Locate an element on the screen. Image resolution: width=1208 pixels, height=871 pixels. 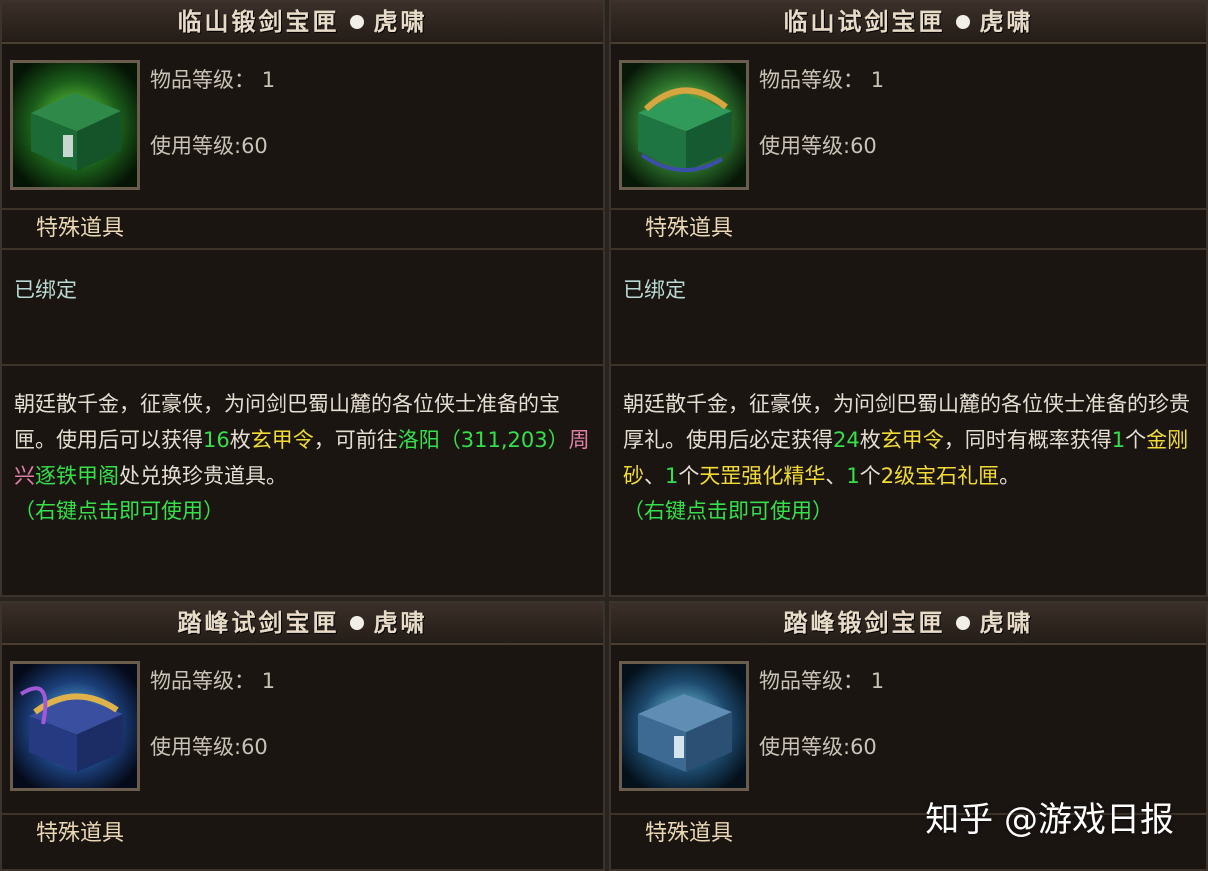
desc-text: 处兑换珍贵道具。 is located at coordinates (203, 476).